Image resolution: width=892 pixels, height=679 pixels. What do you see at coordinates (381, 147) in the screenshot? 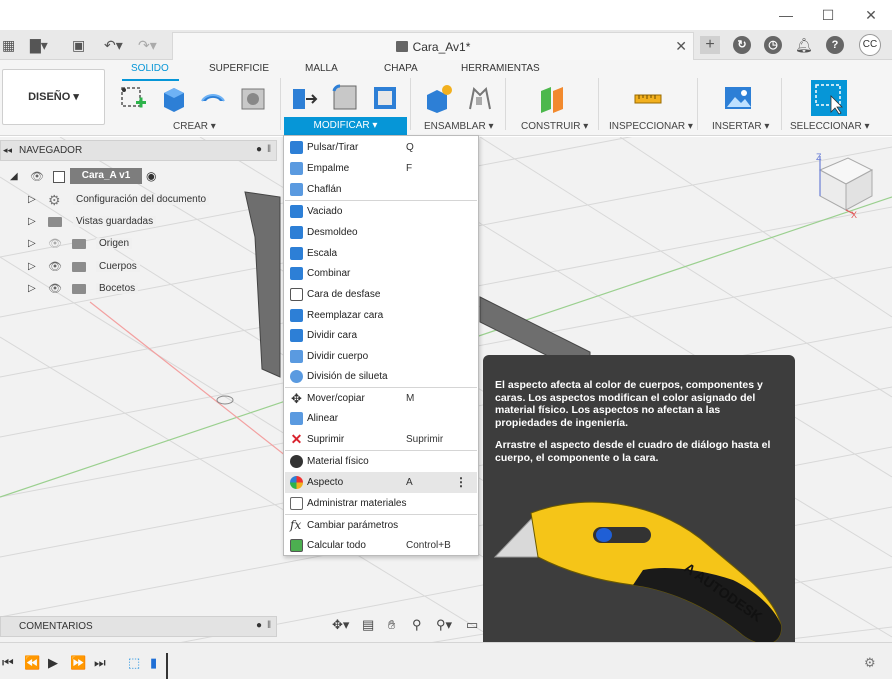
I see `menu-item-press-pull: Pulsar/Tirar Q` at bounding box center [381, 147].